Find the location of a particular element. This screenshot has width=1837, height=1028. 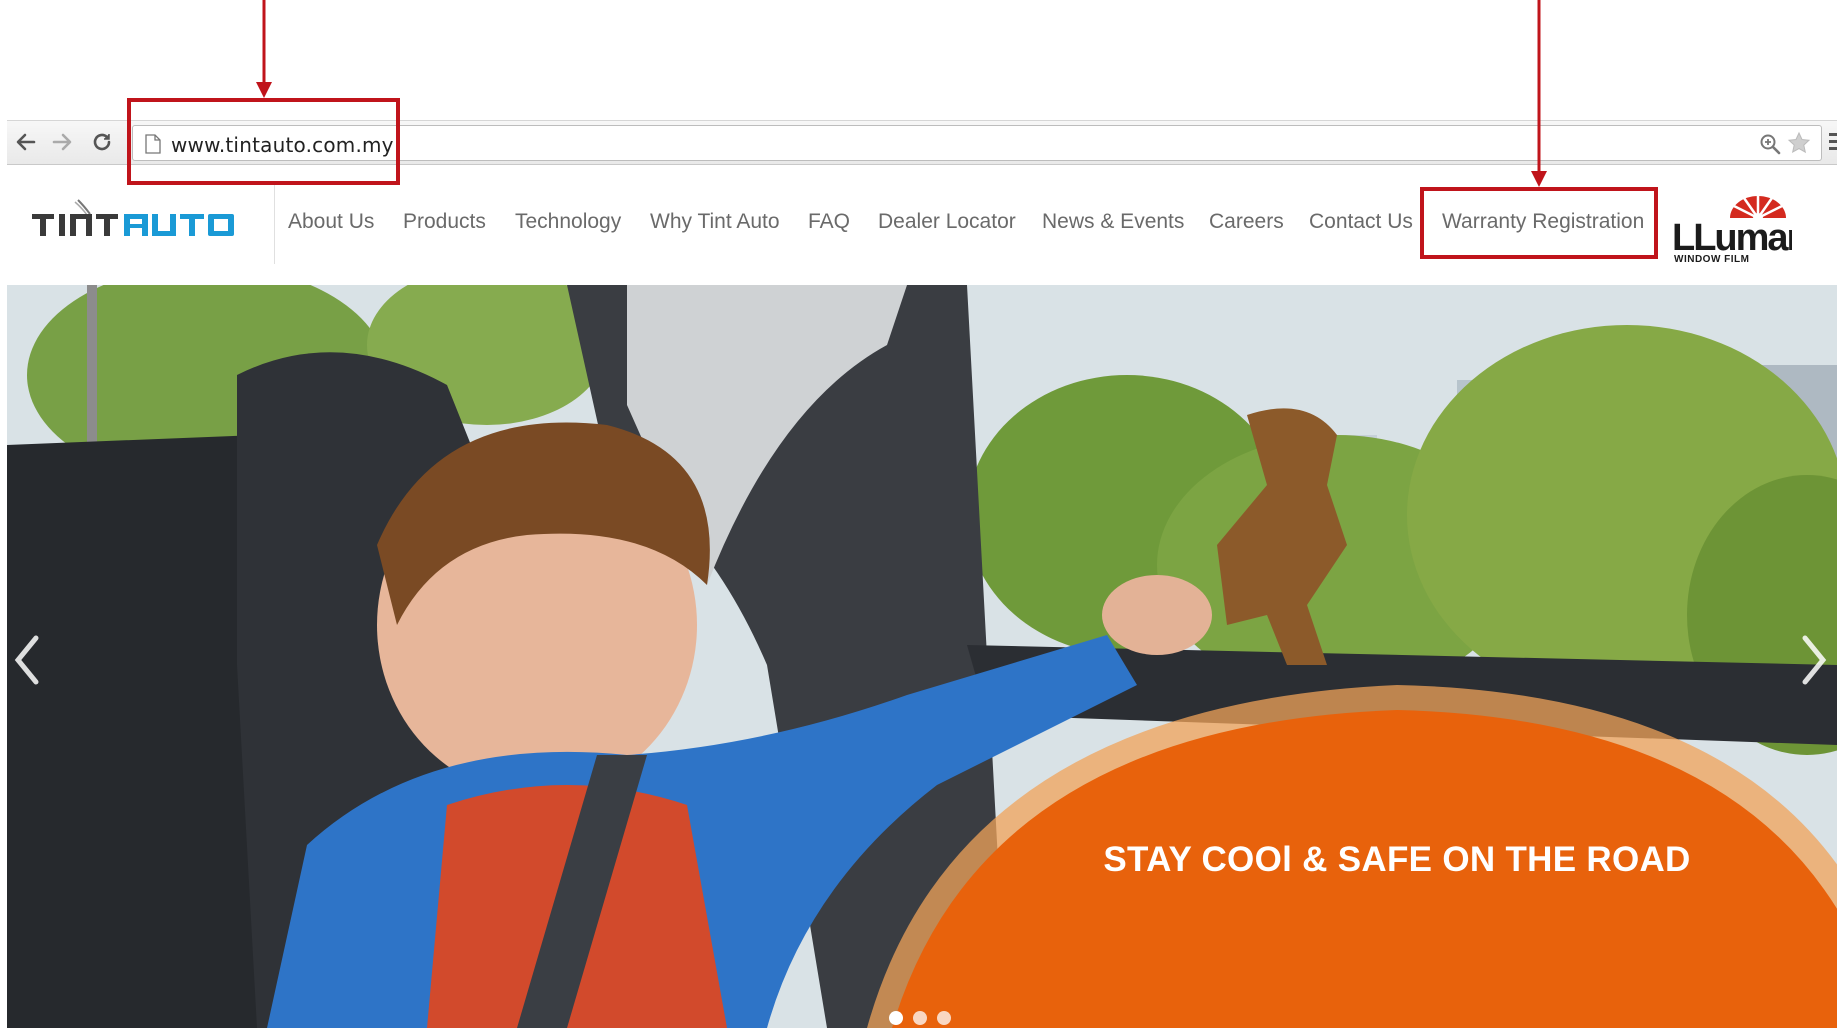

llumar-logo: LLumar WINDOW FILM is located at coordinates (1732, 230).